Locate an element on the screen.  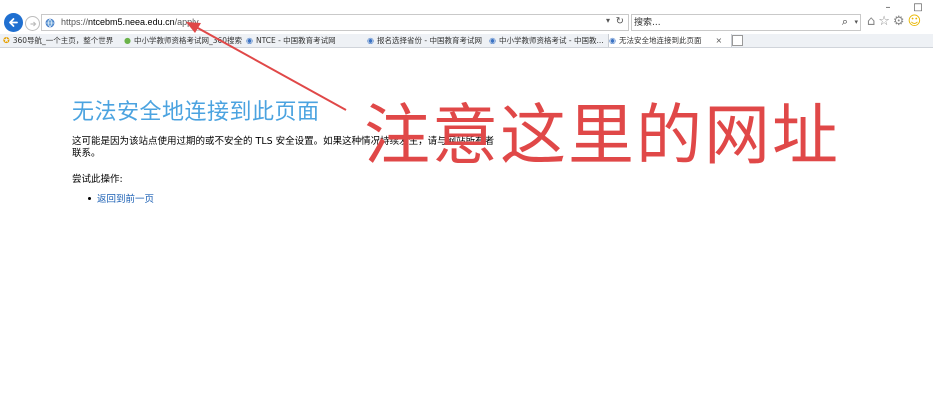
back-link: 返回到前一页 is located at coordinates (125, 198).